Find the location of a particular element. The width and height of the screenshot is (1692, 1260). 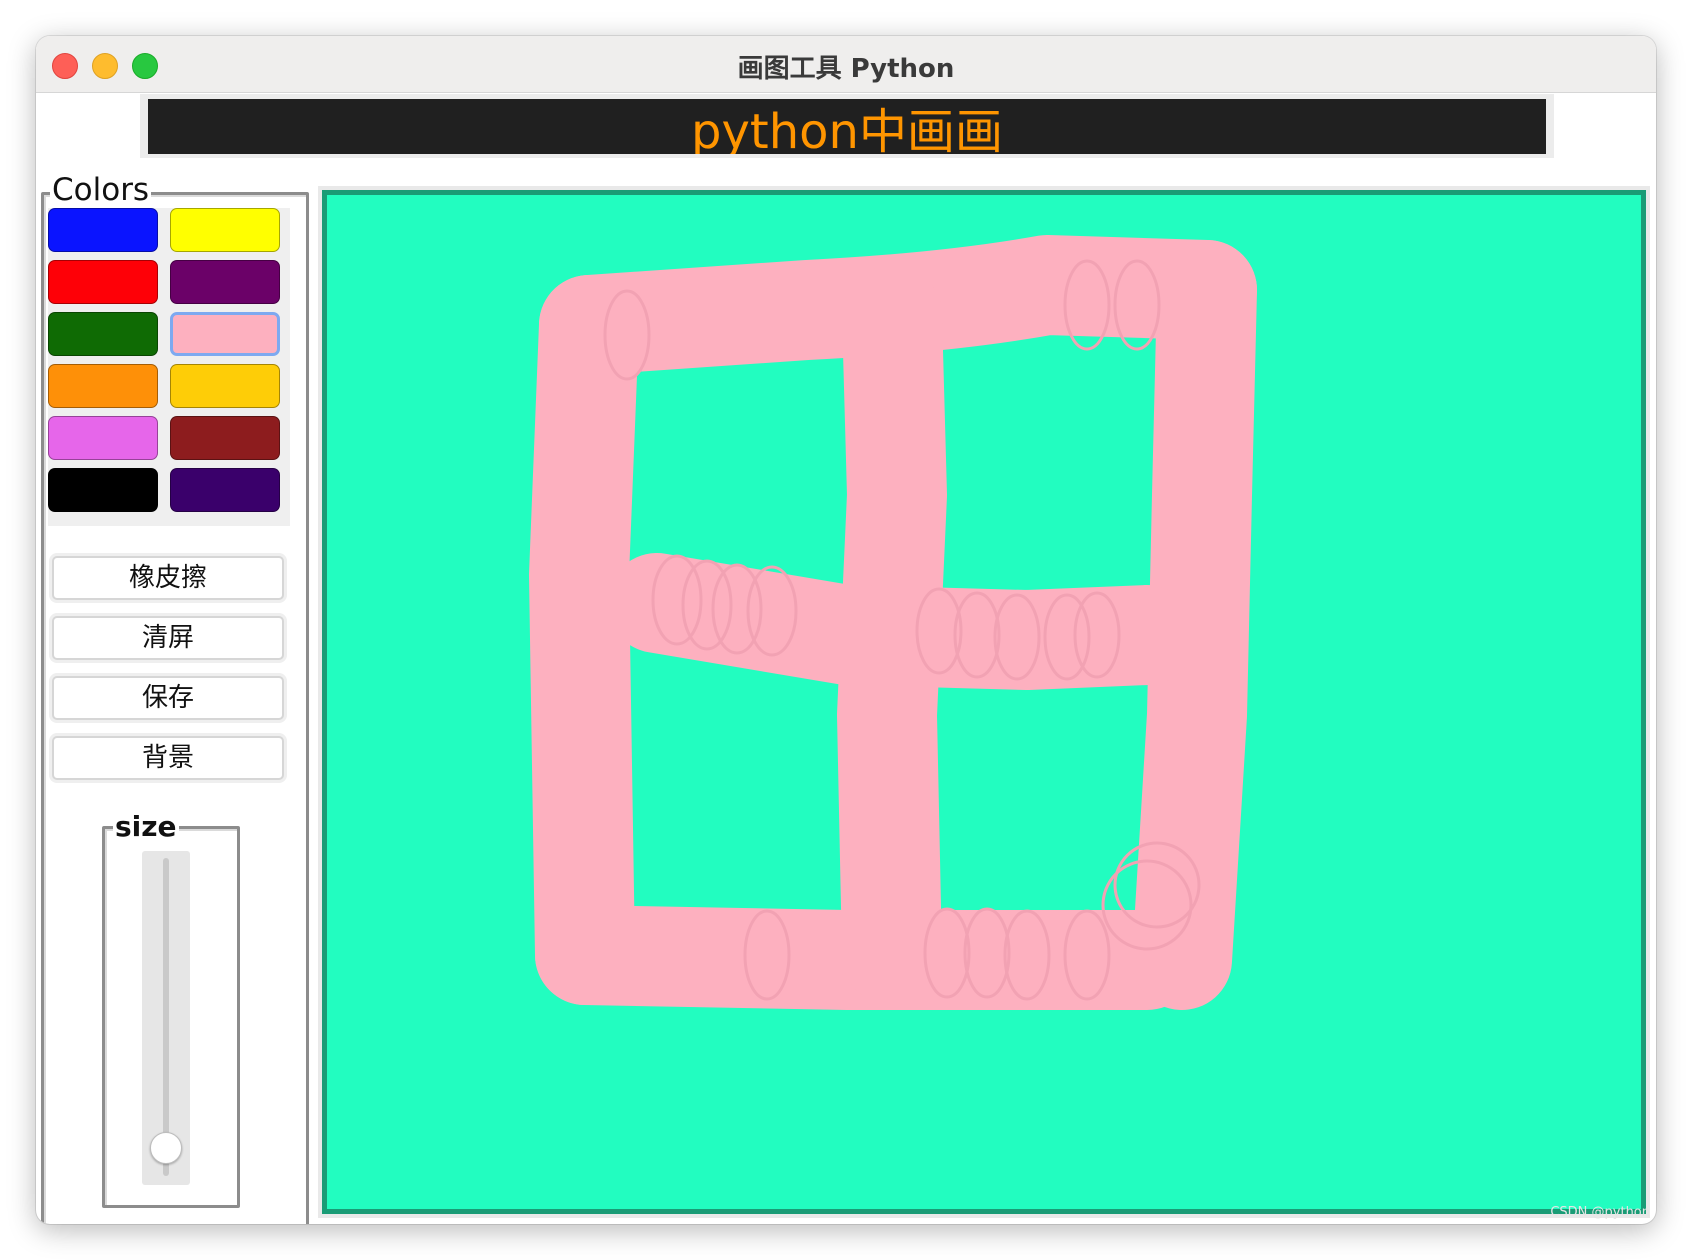

color-swatch-red is located at coordinates (103, 282).